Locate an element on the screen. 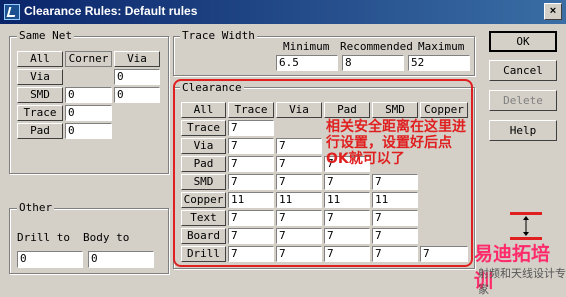  same-net-row-pad: Pad is located at coordinates (40, 131).